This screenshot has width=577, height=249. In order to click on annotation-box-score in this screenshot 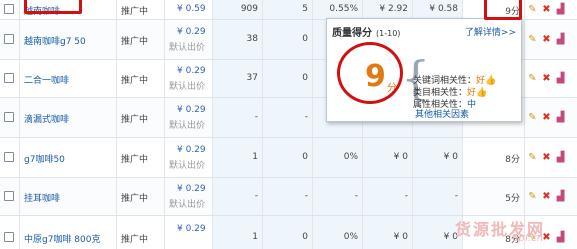, I will do `click(503, 10)`.